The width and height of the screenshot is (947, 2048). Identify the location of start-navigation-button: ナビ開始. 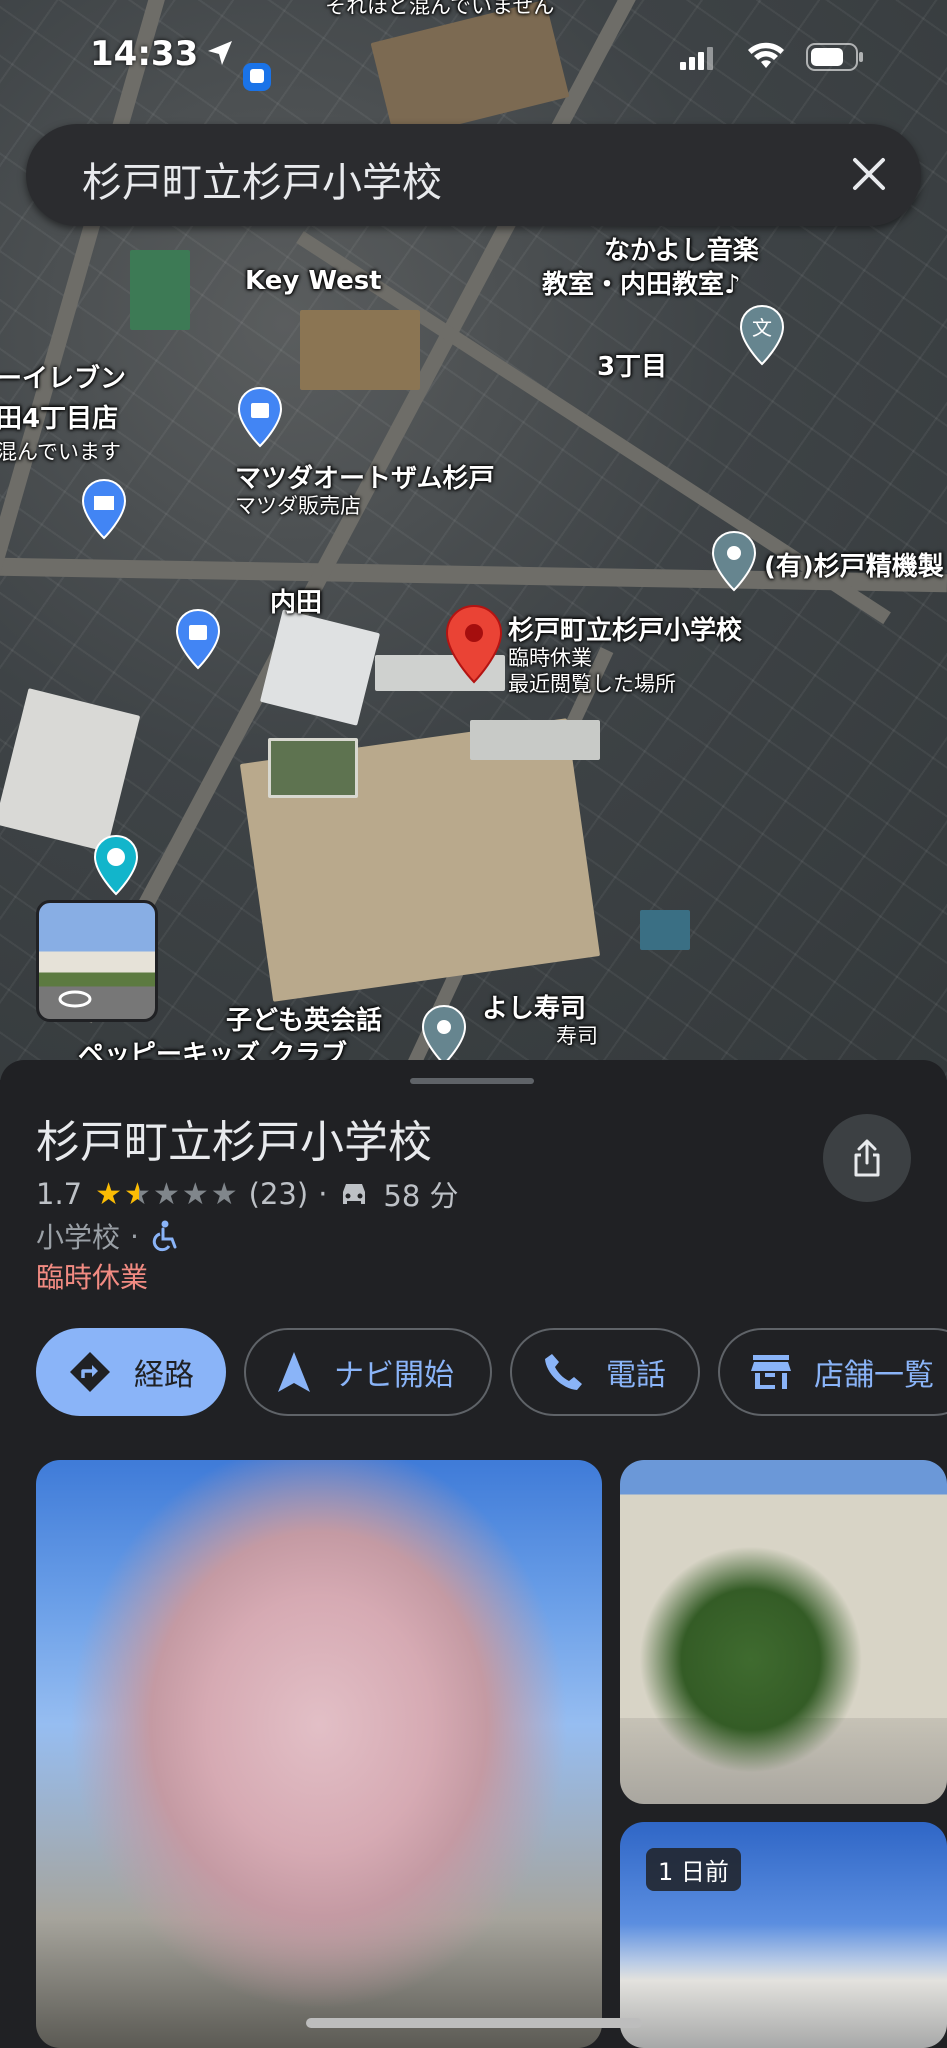
(368, 1372).